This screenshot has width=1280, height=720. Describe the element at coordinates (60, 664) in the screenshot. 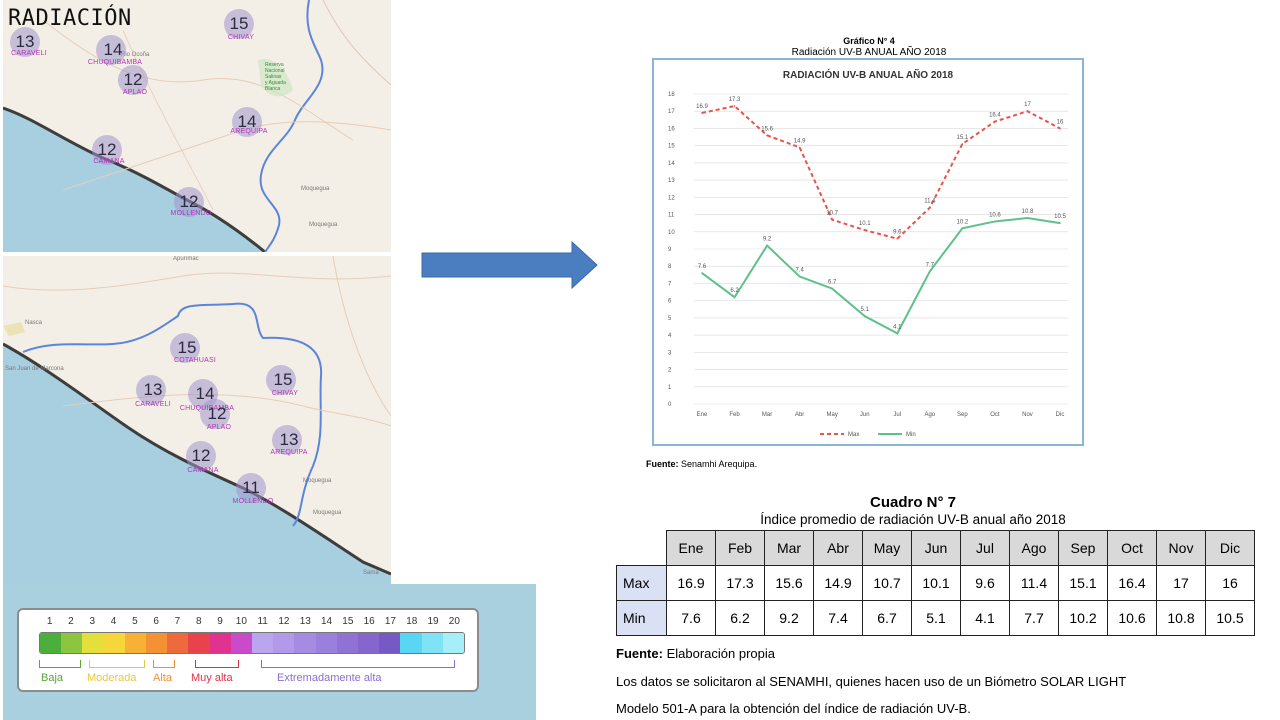

I see `bracket-baja` at that location.